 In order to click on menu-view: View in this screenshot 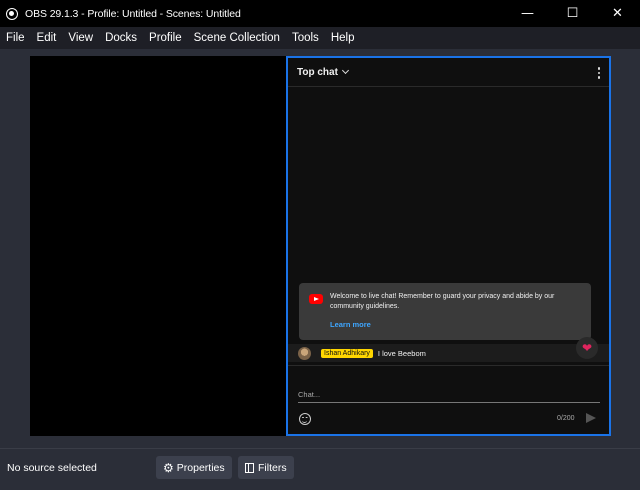, I will do `click(80, 38)`.